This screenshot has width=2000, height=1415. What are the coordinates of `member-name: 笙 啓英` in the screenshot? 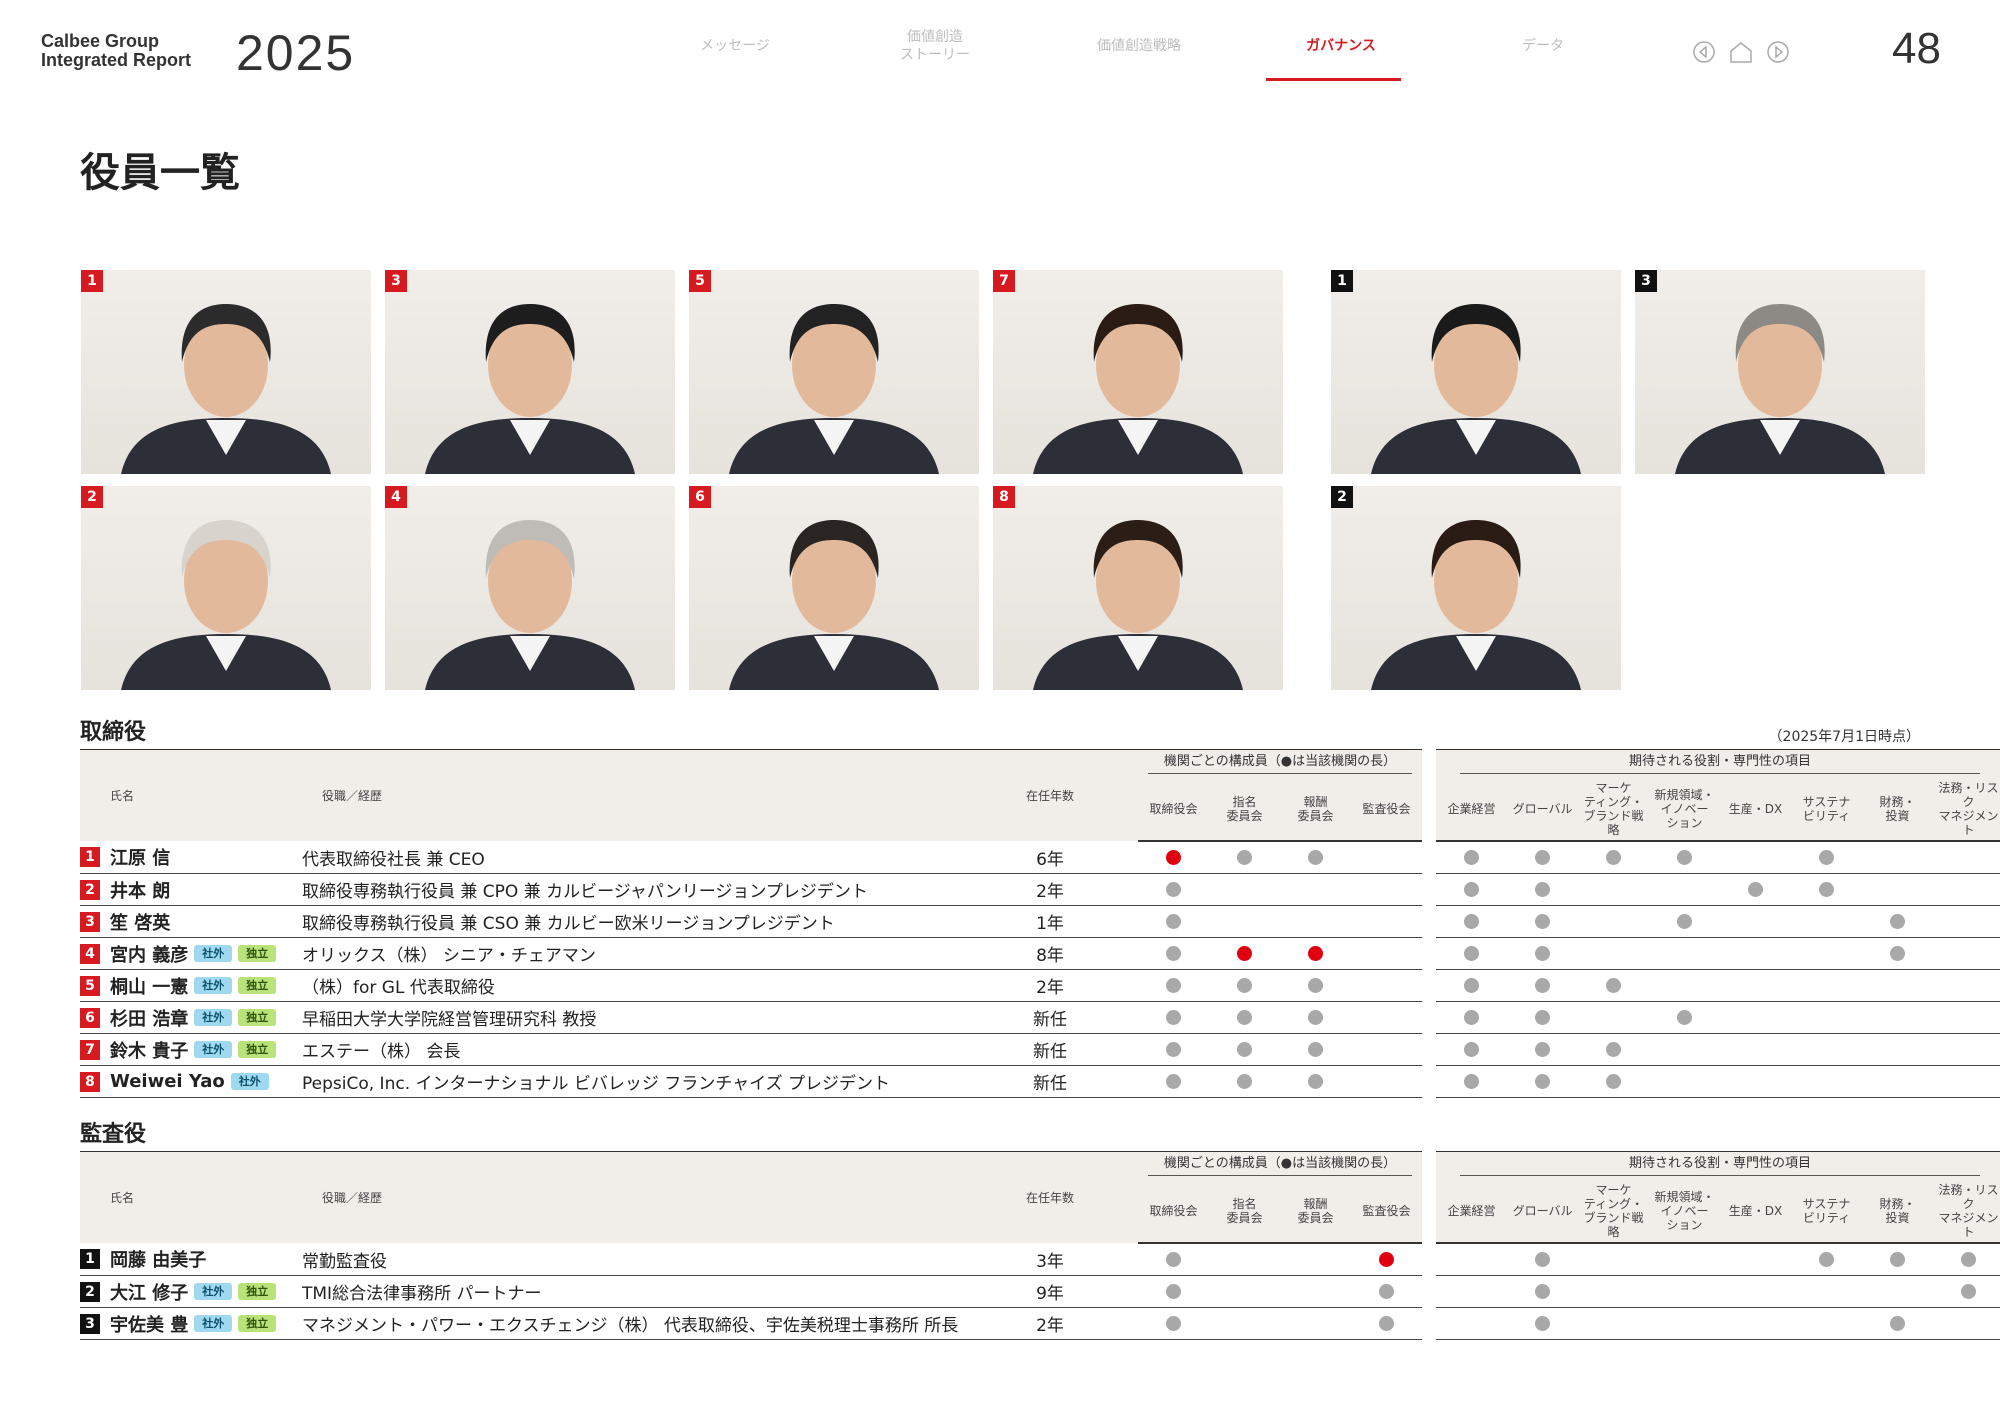 It's located at (140, 923).